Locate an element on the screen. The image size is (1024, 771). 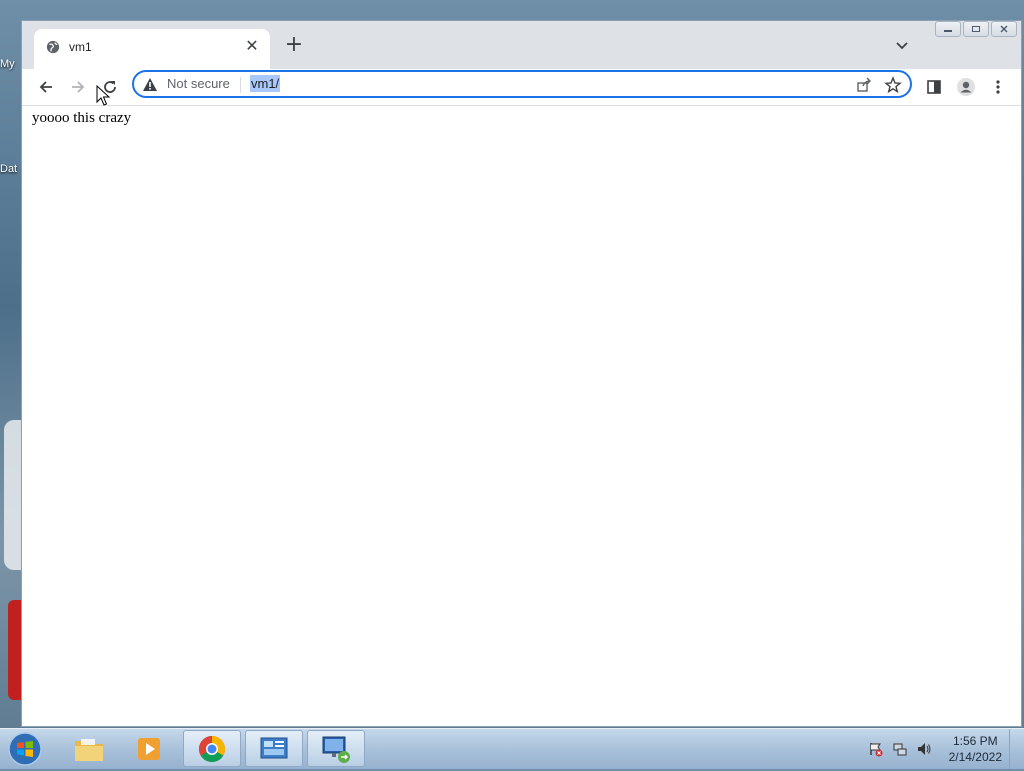
kebab-menu-icon is located at coordinates (998, 87).